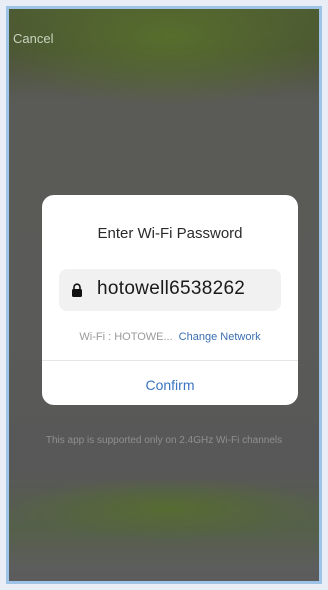 The height and width of the screenshot is (590, 328). I want to click on lock-icon, so click(77, 290).